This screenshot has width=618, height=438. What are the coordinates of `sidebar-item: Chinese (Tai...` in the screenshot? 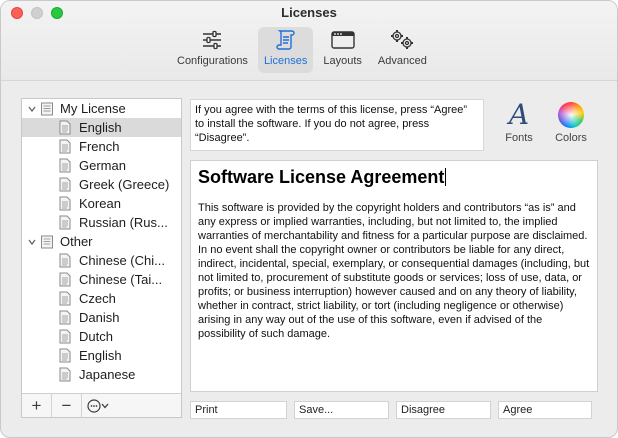 It's located at (101, 279).